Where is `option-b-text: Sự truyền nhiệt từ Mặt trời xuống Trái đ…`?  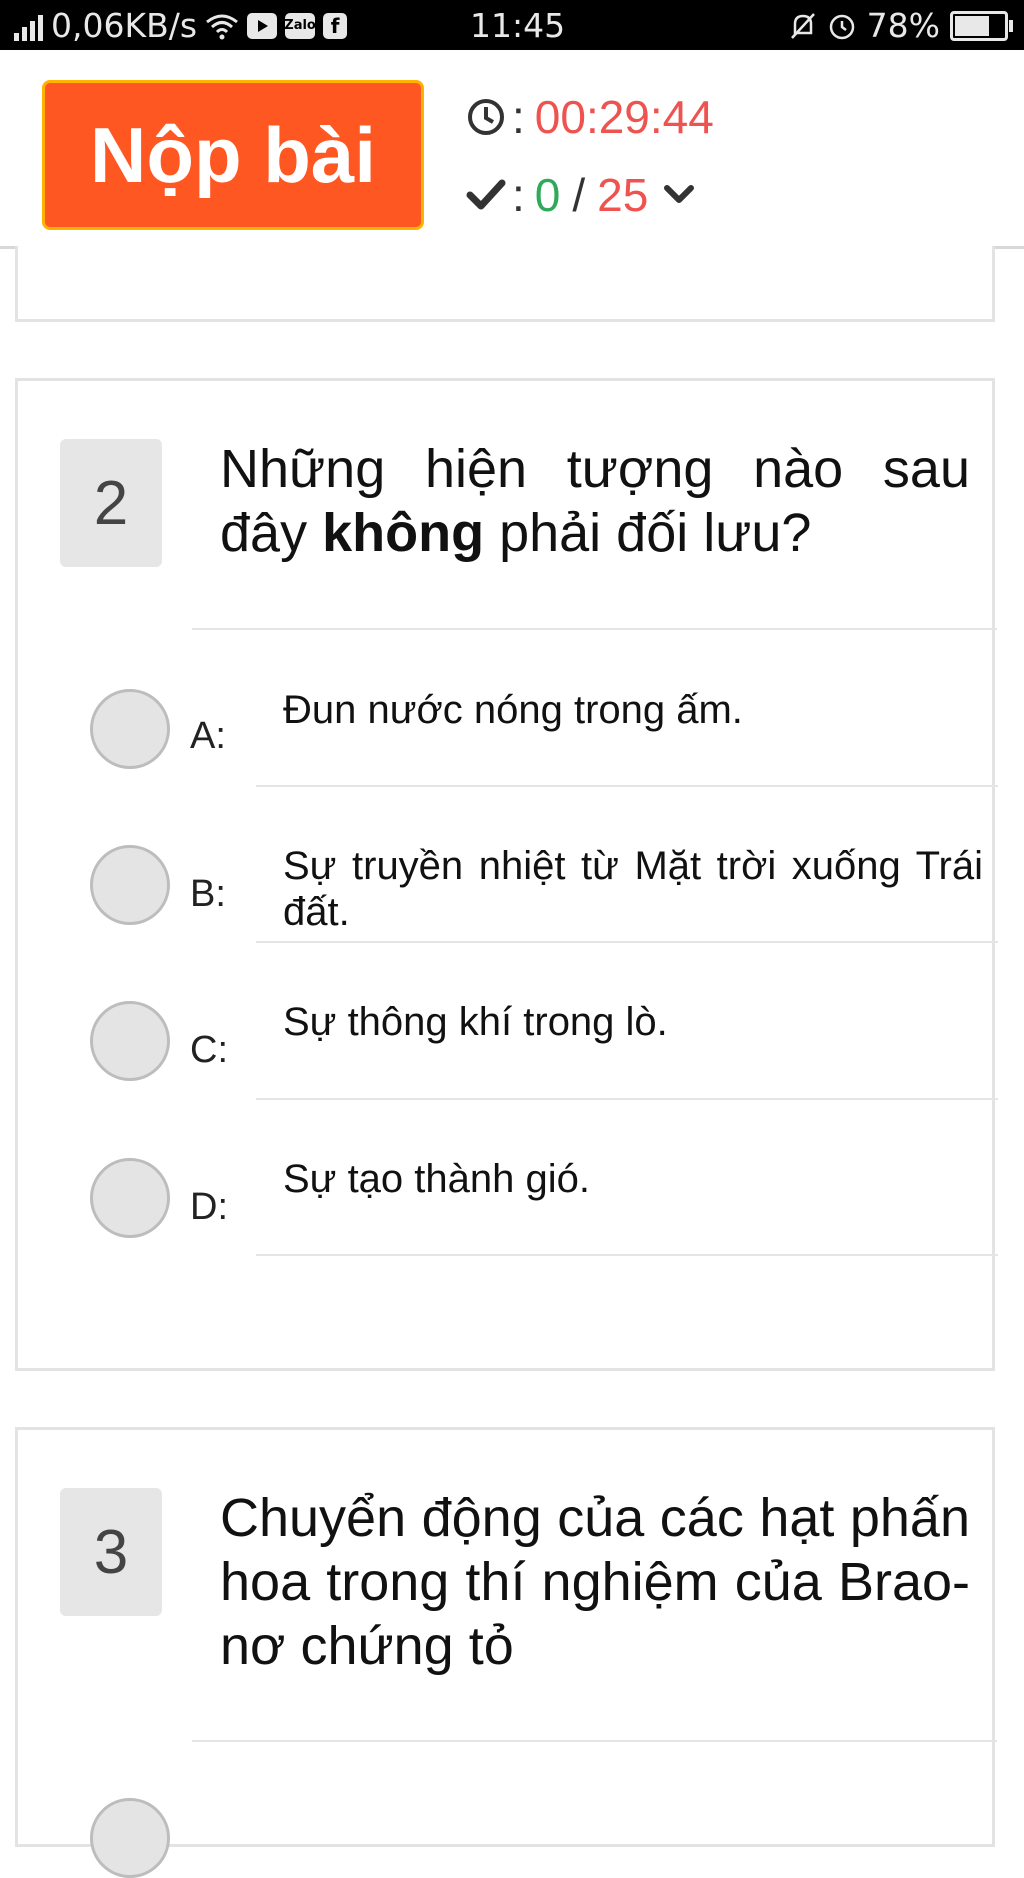
option-b-text: Sự truyền nhiệt từ Mặt trời xuống Trái đ… is located at coordinates (633, 889).